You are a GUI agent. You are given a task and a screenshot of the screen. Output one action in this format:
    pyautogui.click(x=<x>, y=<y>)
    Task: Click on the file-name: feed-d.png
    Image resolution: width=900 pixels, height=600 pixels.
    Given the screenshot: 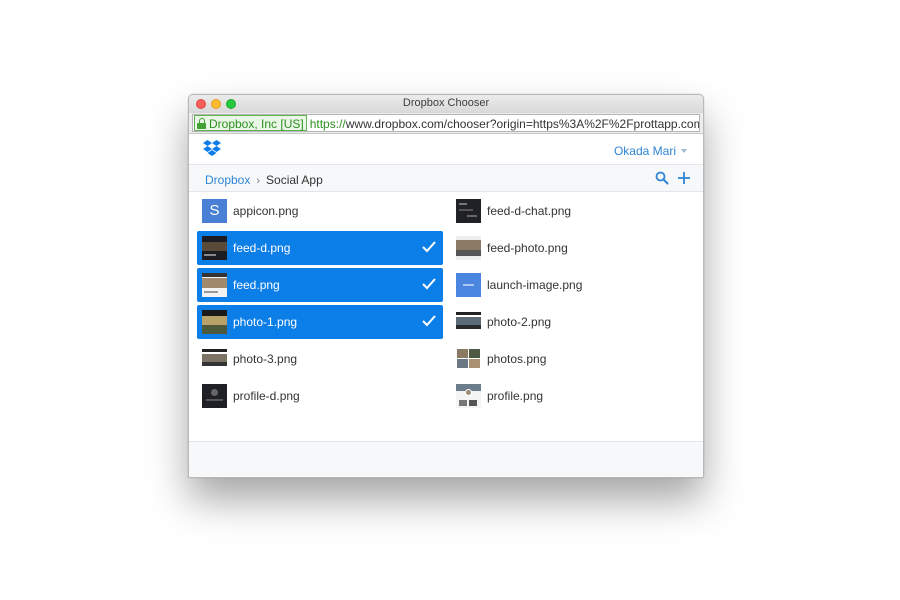 What is the action you would take?
    pyautogui.click(x=262, y=248)
    